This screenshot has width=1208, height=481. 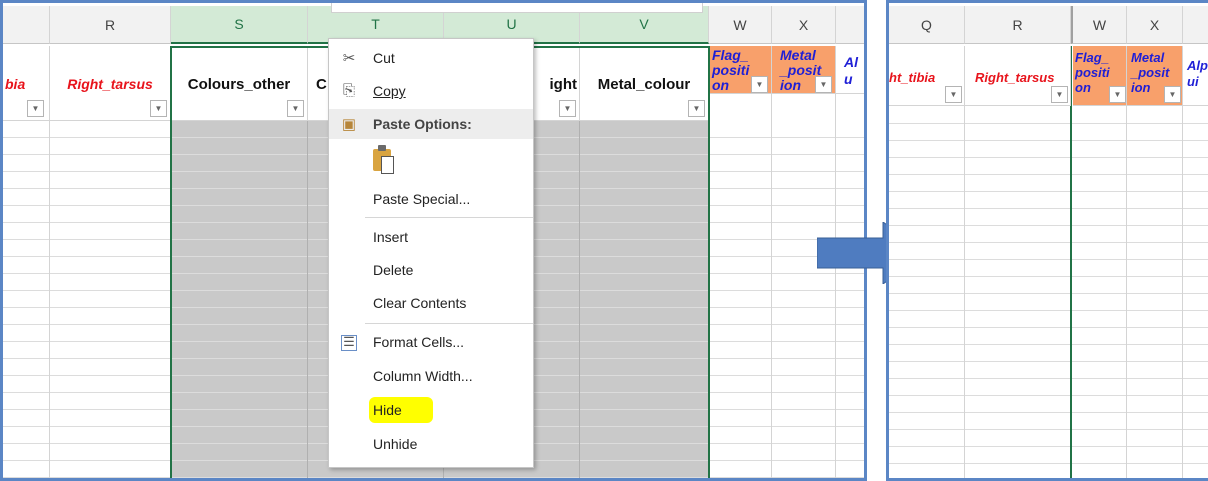 What do you see at coordinates (375, 24) in the screenshot?
I see `col-letter: T` at bounding box center [375, 24].